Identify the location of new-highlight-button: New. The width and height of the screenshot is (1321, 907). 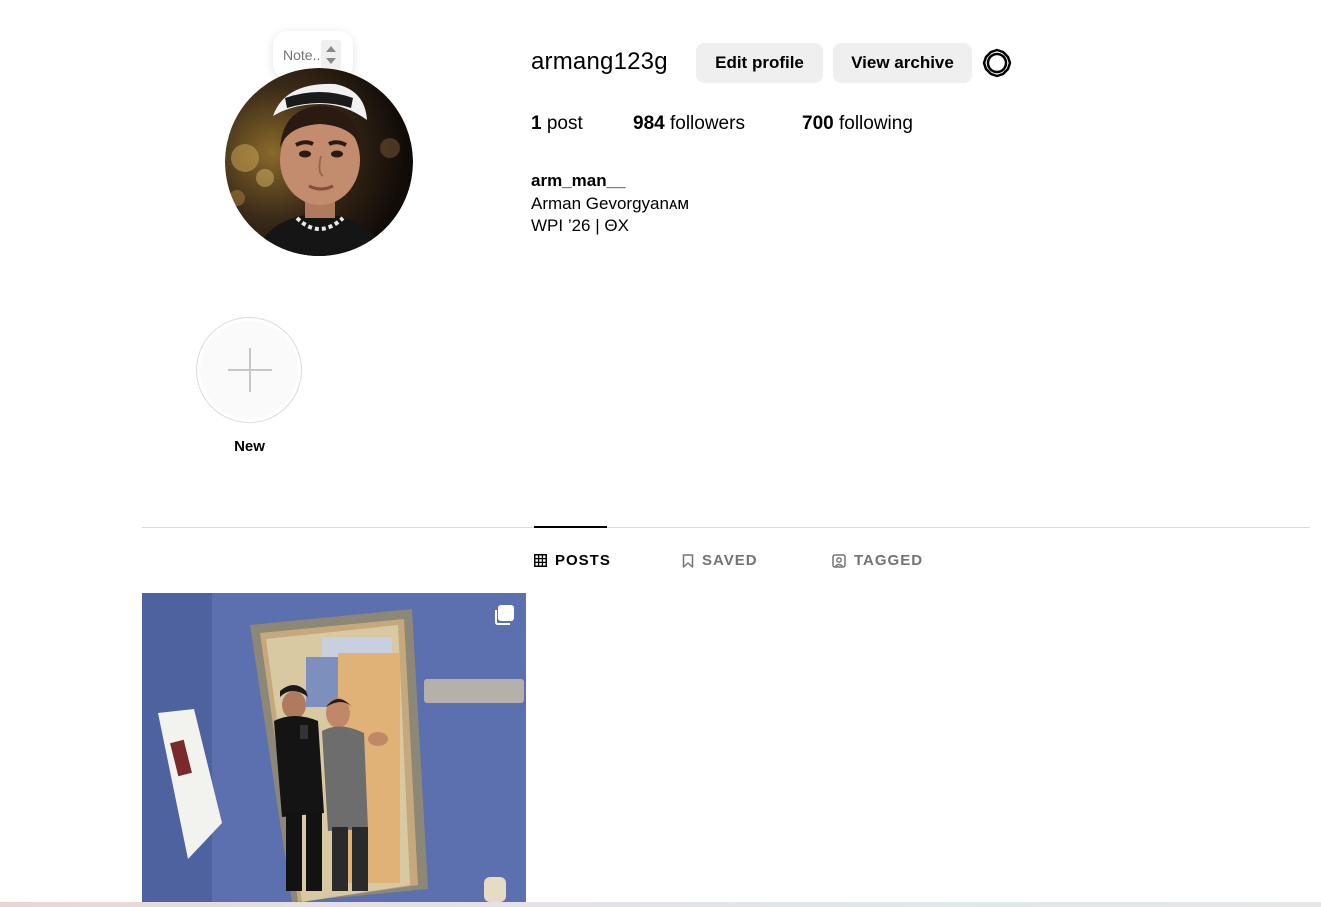
(249, 386).